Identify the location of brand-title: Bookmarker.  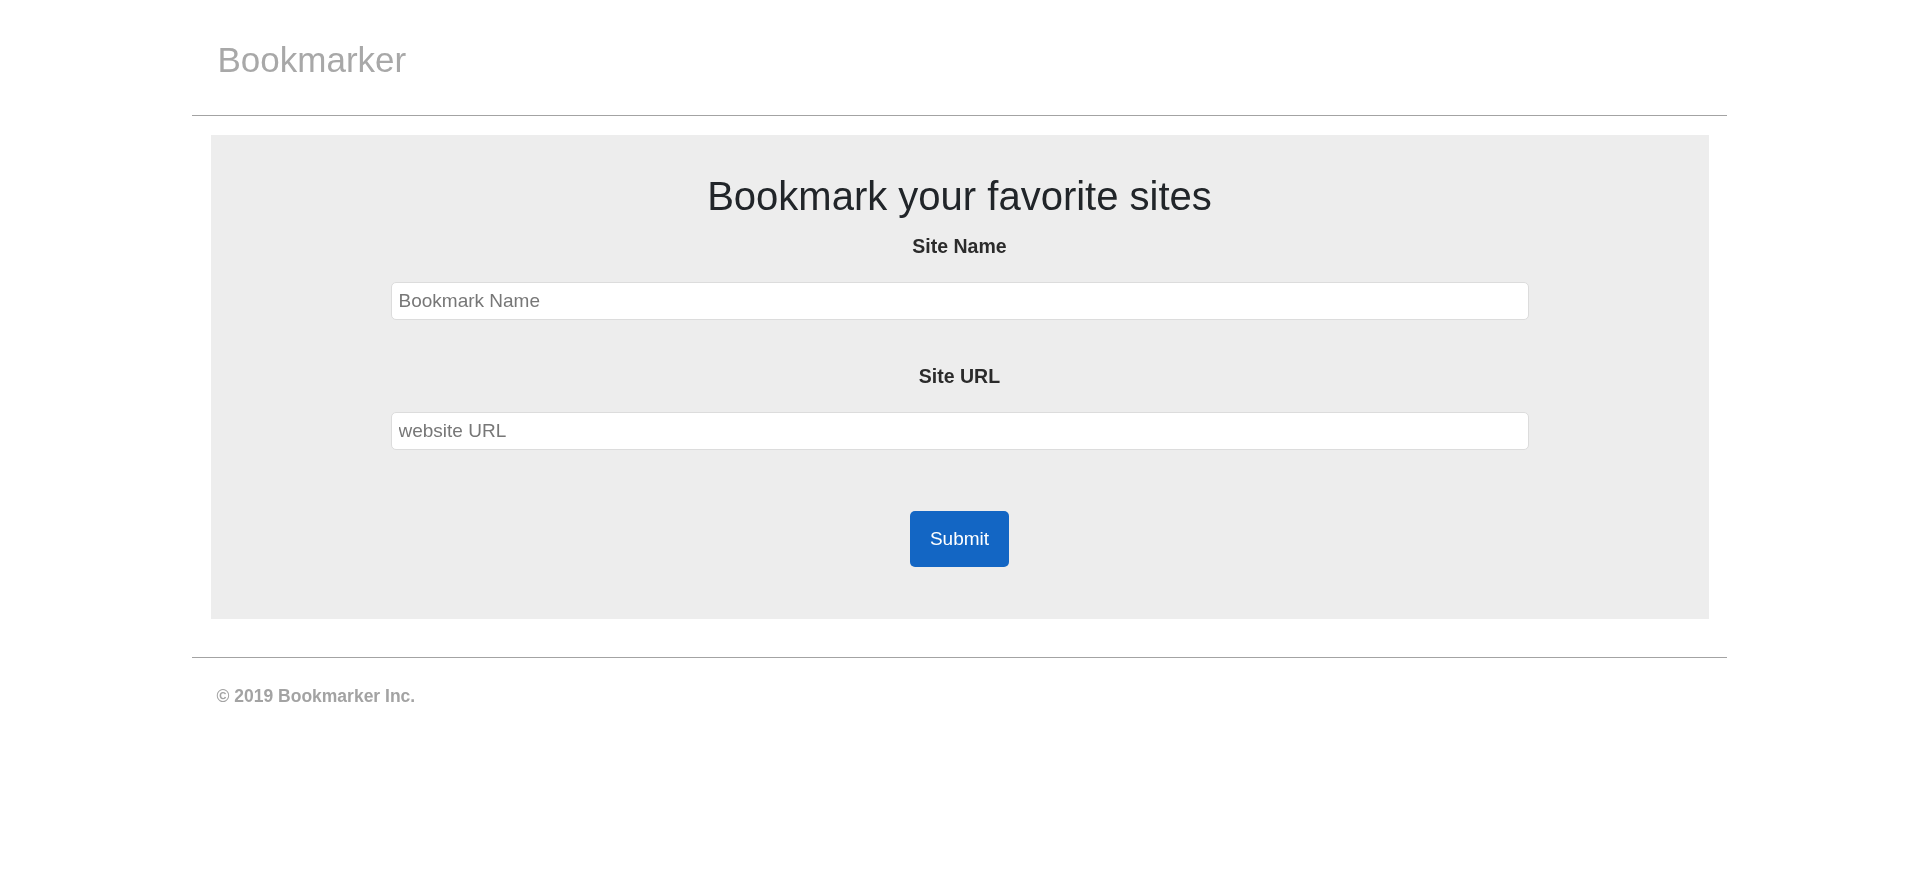
(312, 60).